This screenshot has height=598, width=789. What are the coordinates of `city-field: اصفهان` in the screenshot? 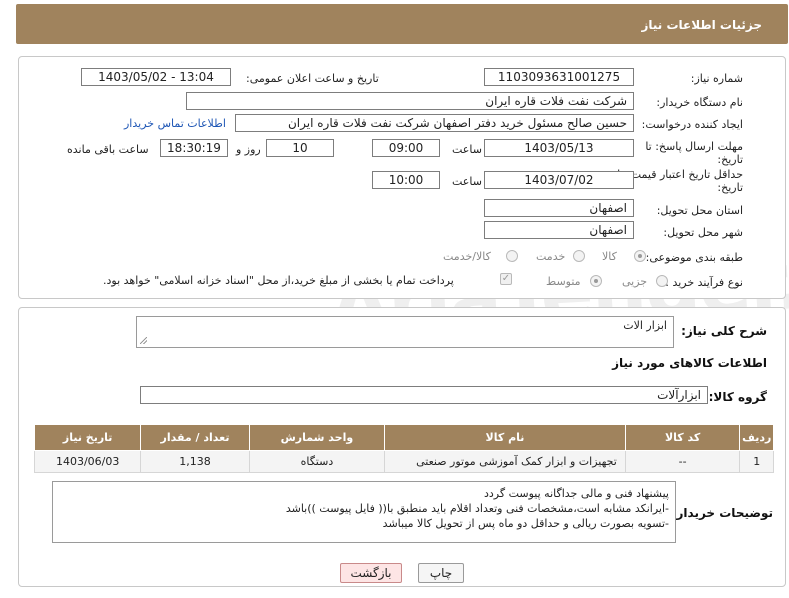 It's located at (559, 230).